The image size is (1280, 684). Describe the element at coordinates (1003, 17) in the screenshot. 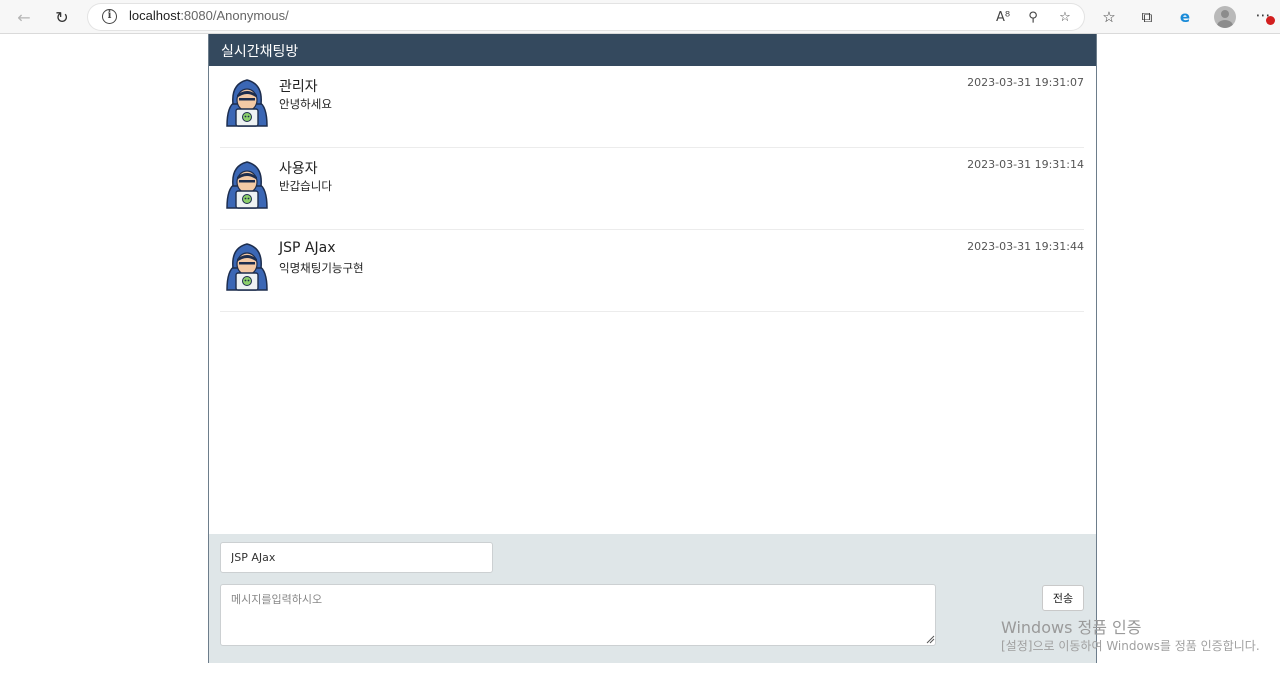

I see `read-aloud-icon: A⁸` at that location.